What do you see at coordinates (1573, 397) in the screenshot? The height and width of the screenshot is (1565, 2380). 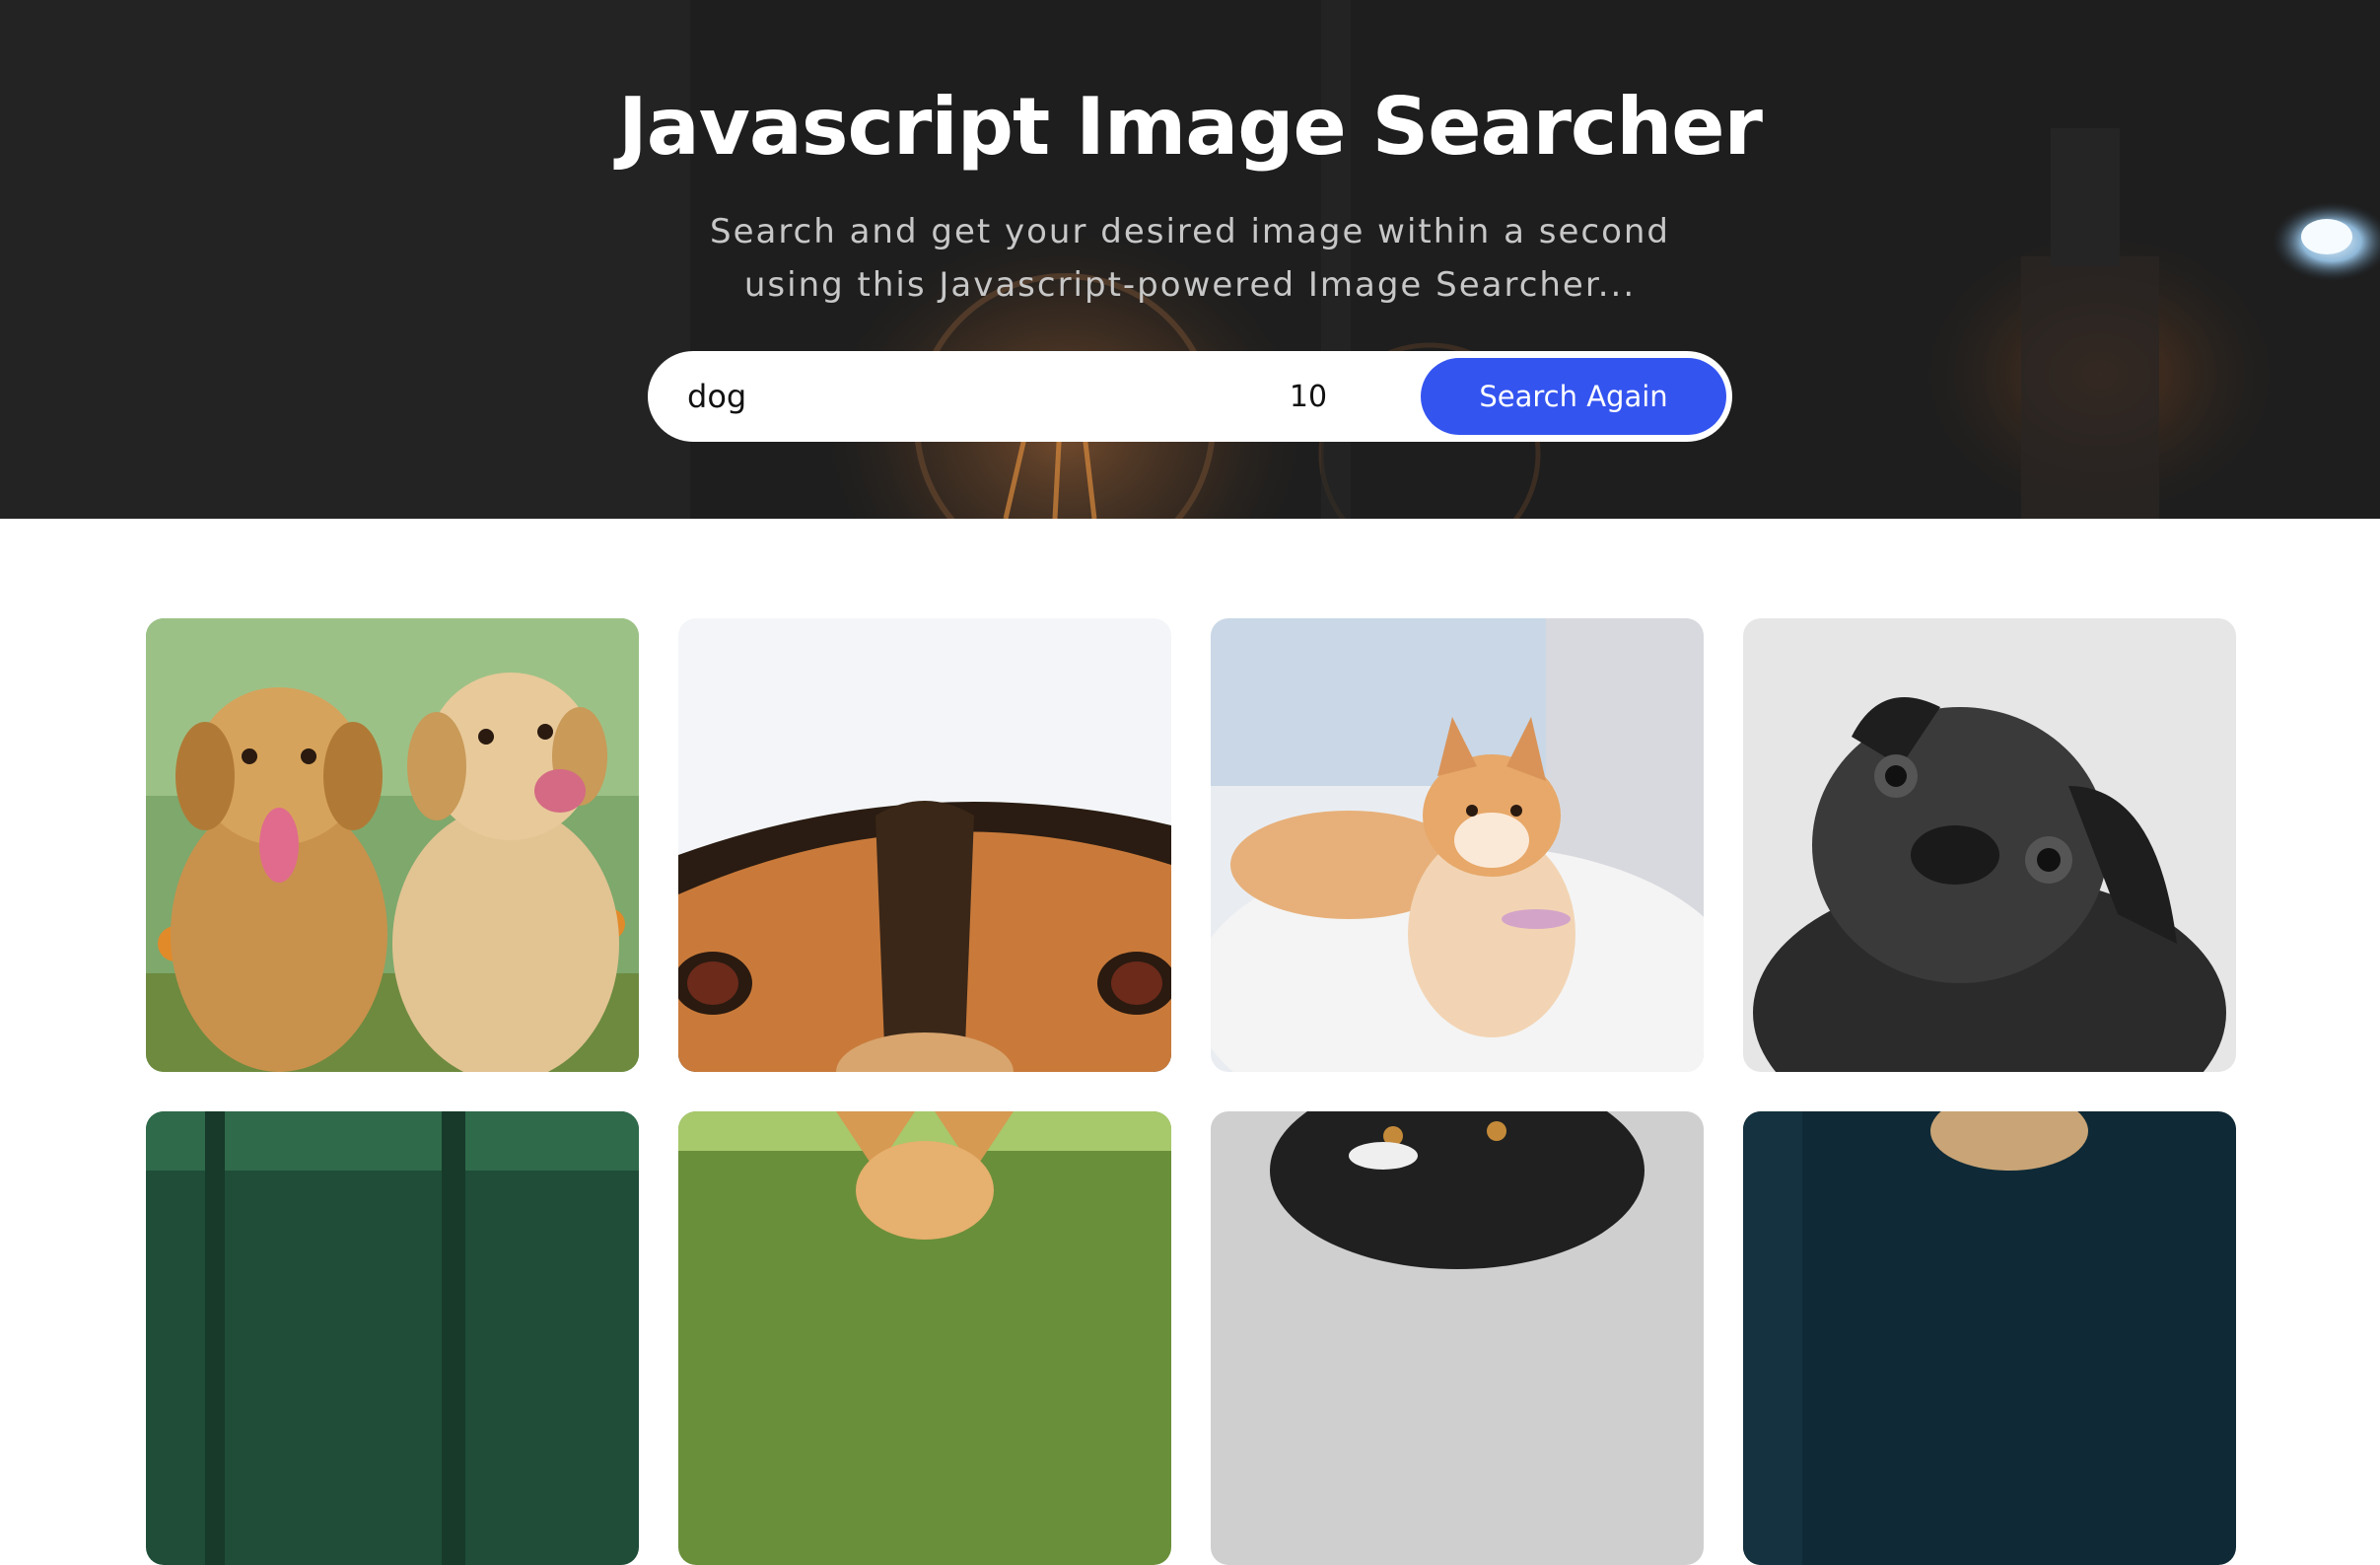 I see `search-again-button: Search Again` at bounding box center [1573, 397].